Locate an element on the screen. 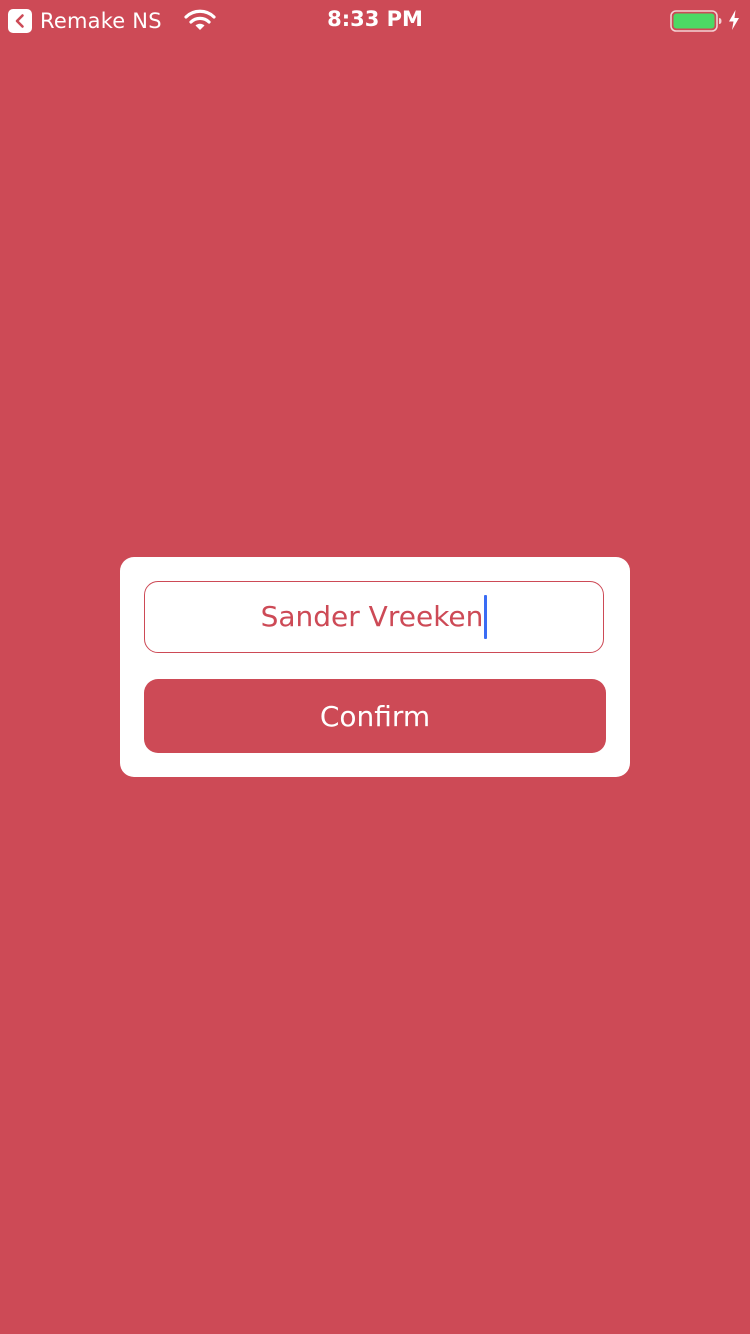 This screenshot has width=750, height=1334. charging-bolt-icon is located at coordinates (734, 20).